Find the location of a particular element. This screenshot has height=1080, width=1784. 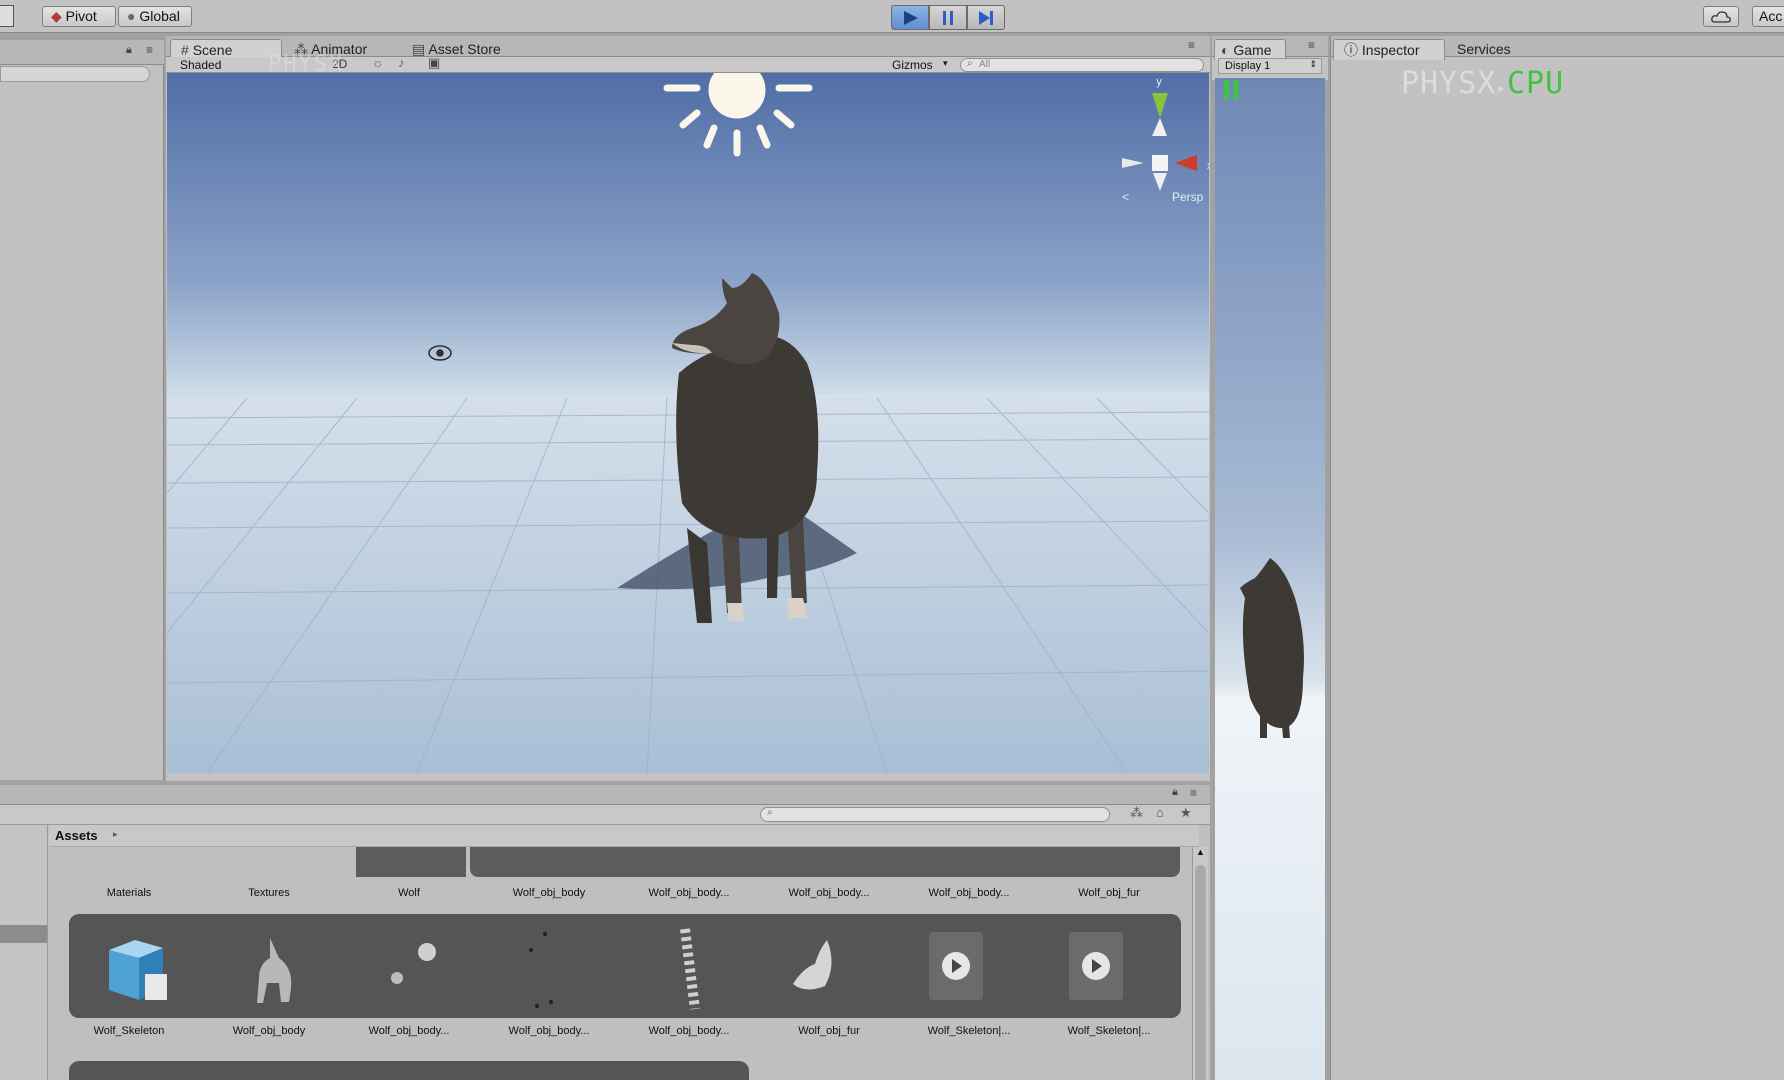

pivot-icon: ◆ is located at coordinates (56, 16).